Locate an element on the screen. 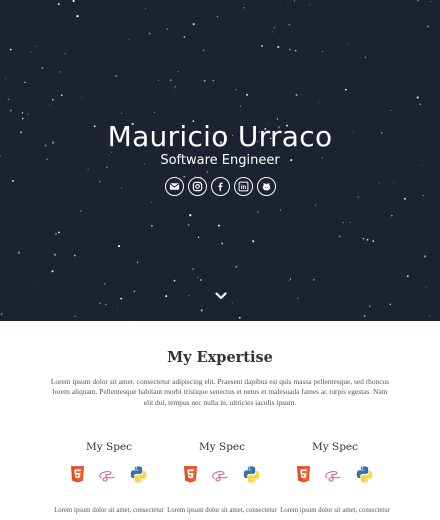  github-icon is located at coordinates (266, 186).